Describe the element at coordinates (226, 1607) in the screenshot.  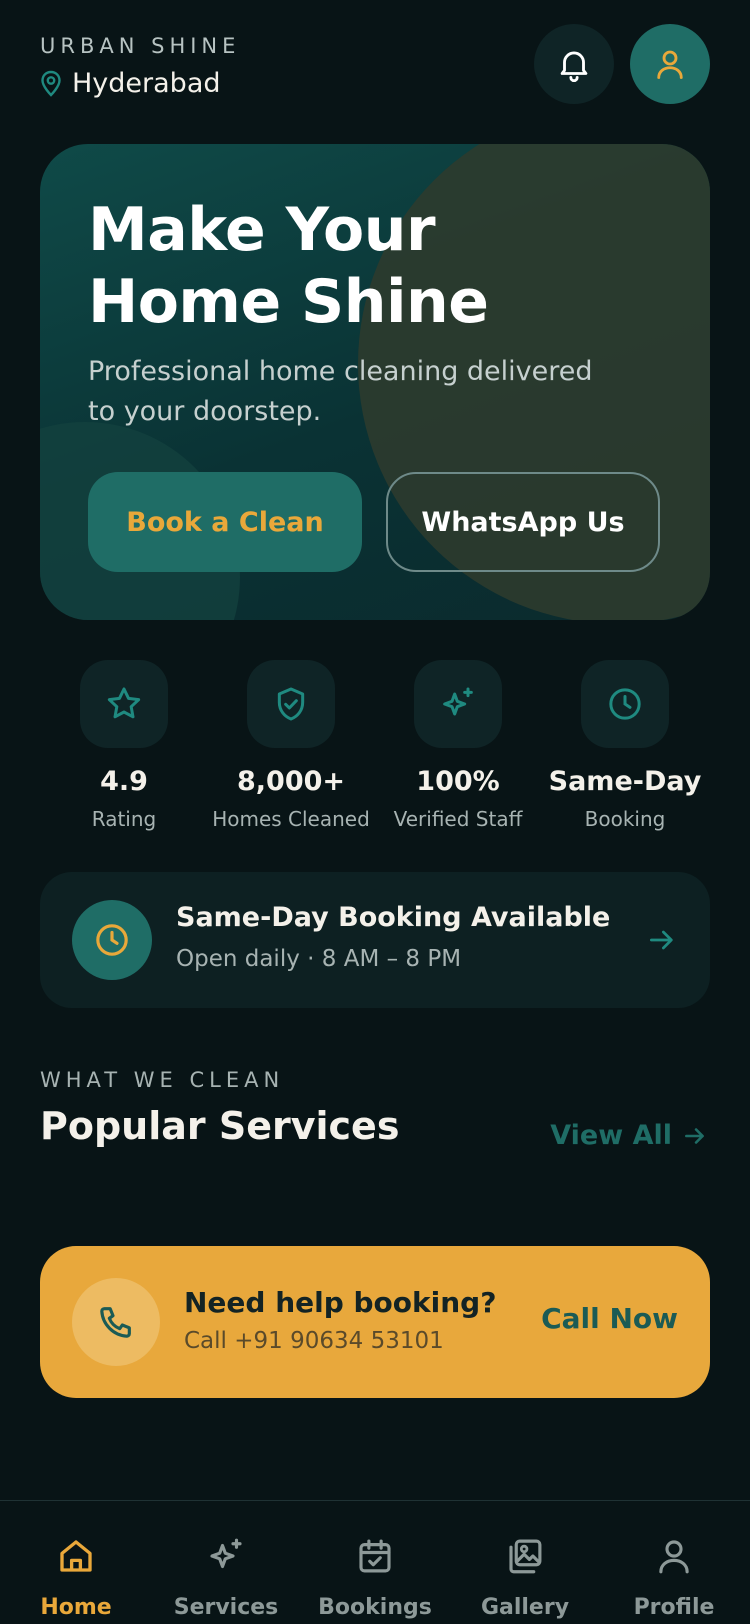
I see `nav-label: Services` at that location.